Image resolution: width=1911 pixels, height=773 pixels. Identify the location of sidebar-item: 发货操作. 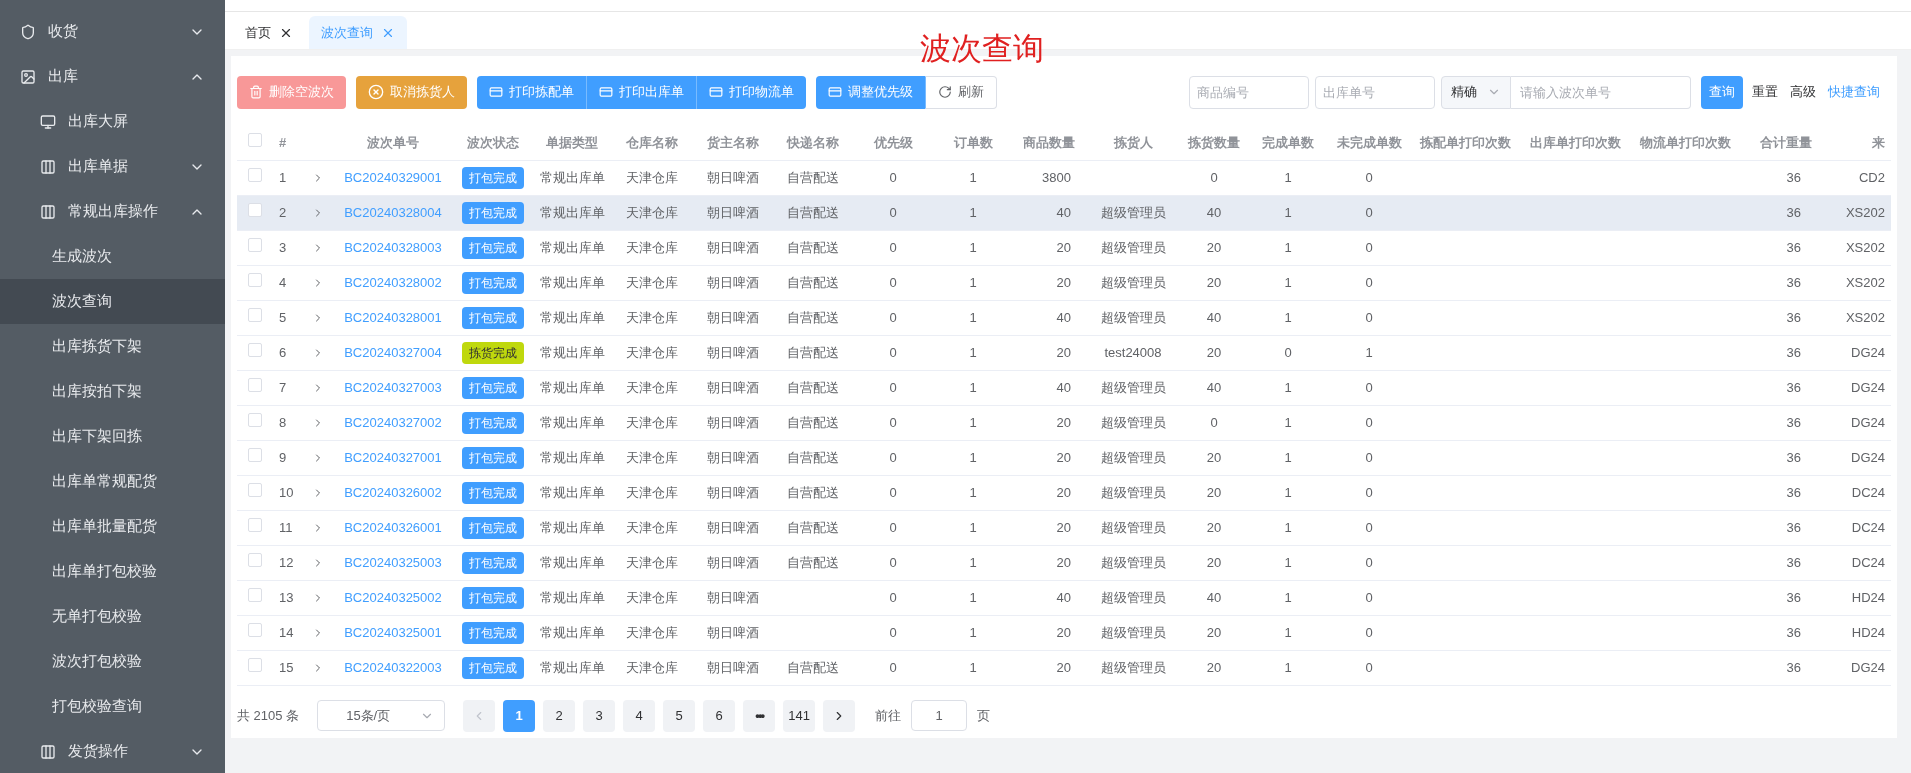
(112, 751).